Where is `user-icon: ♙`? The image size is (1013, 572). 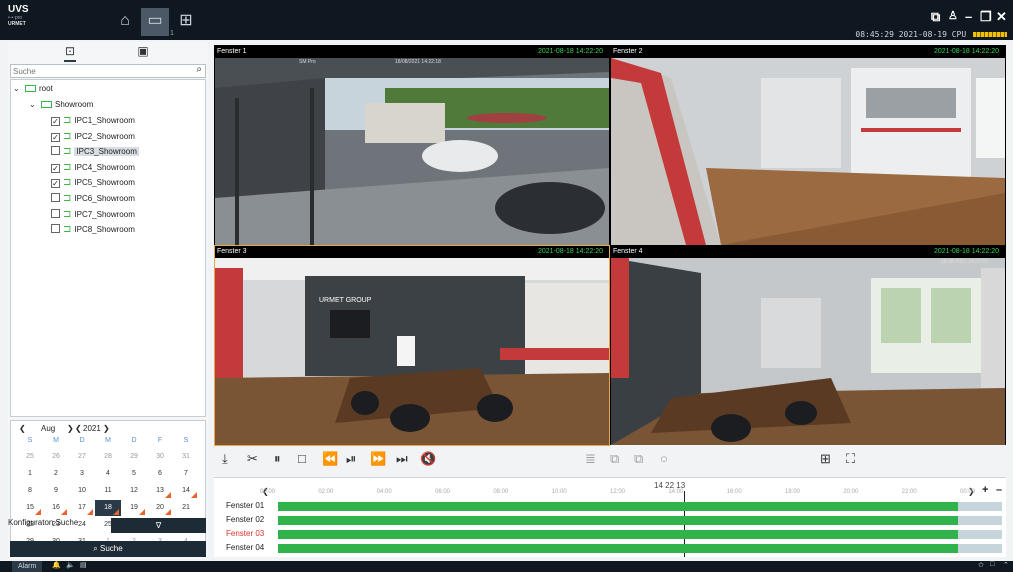 user-icon: ♙ is located at coordinates (953, 15).